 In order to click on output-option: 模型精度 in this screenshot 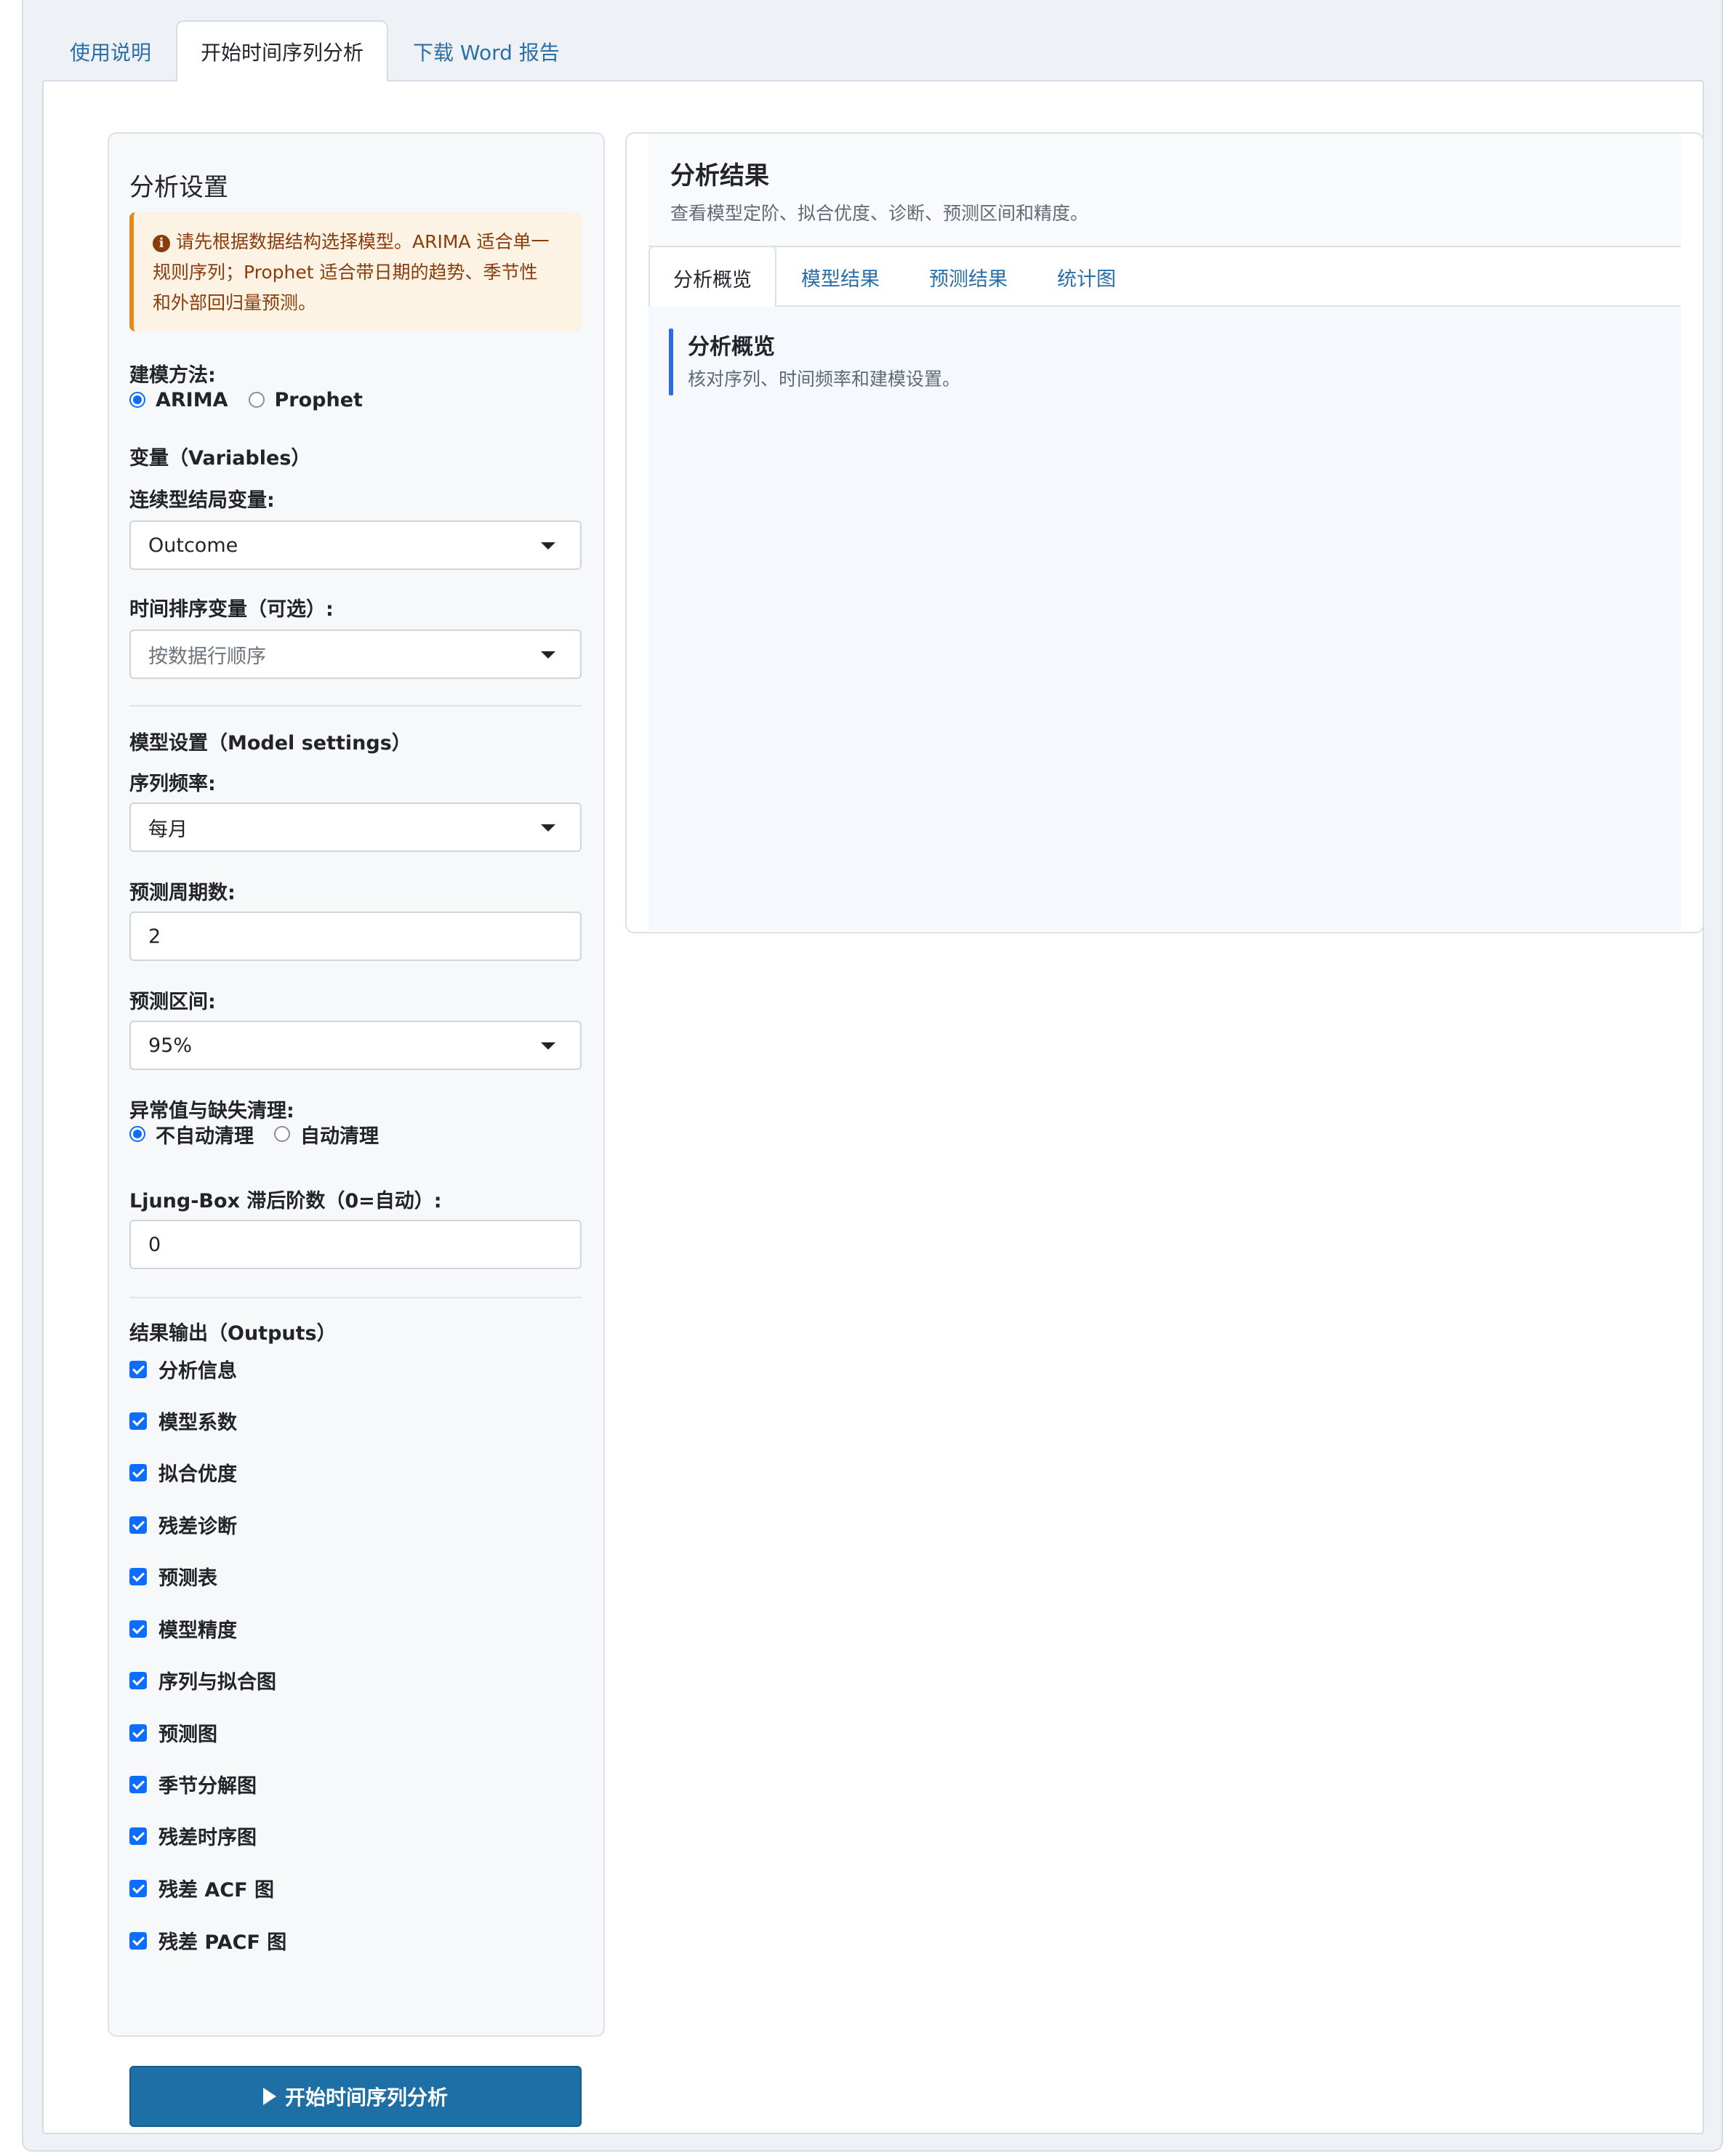, I will do `click(183, 1628)`.